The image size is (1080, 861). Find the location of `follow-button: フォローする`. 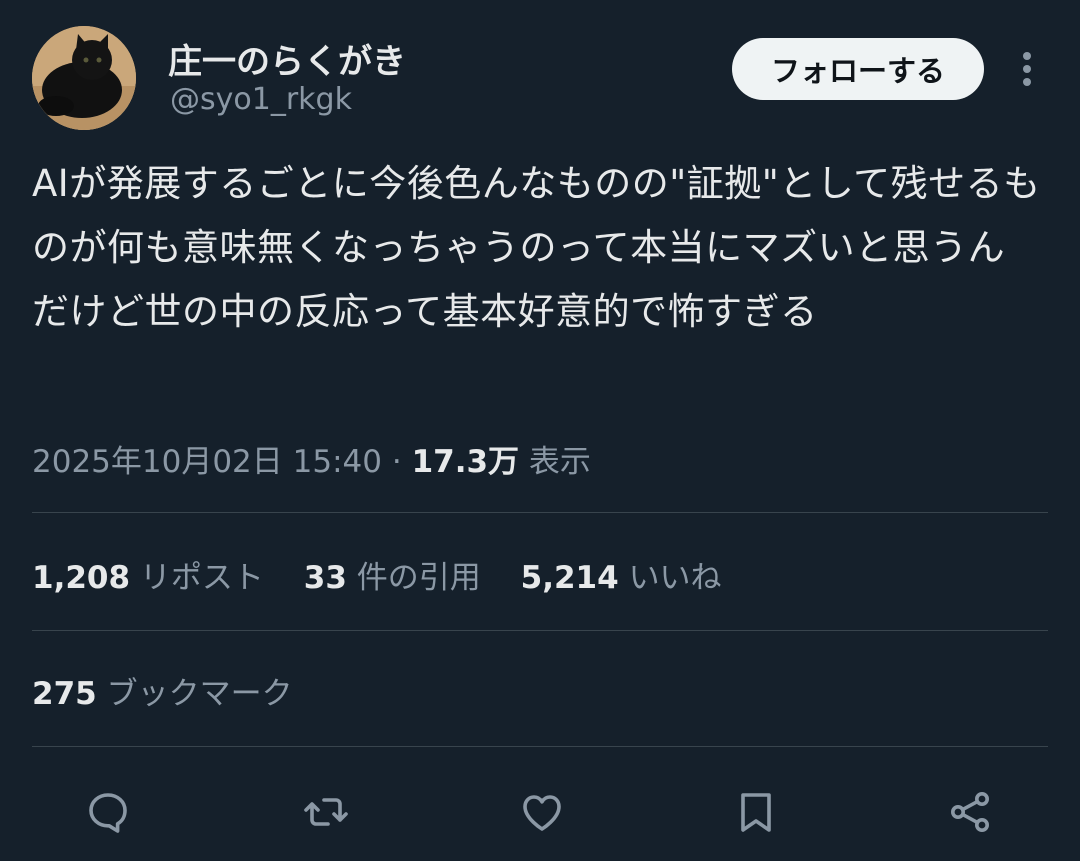

follow-button: フォローする is located at coordinates (858, 69).